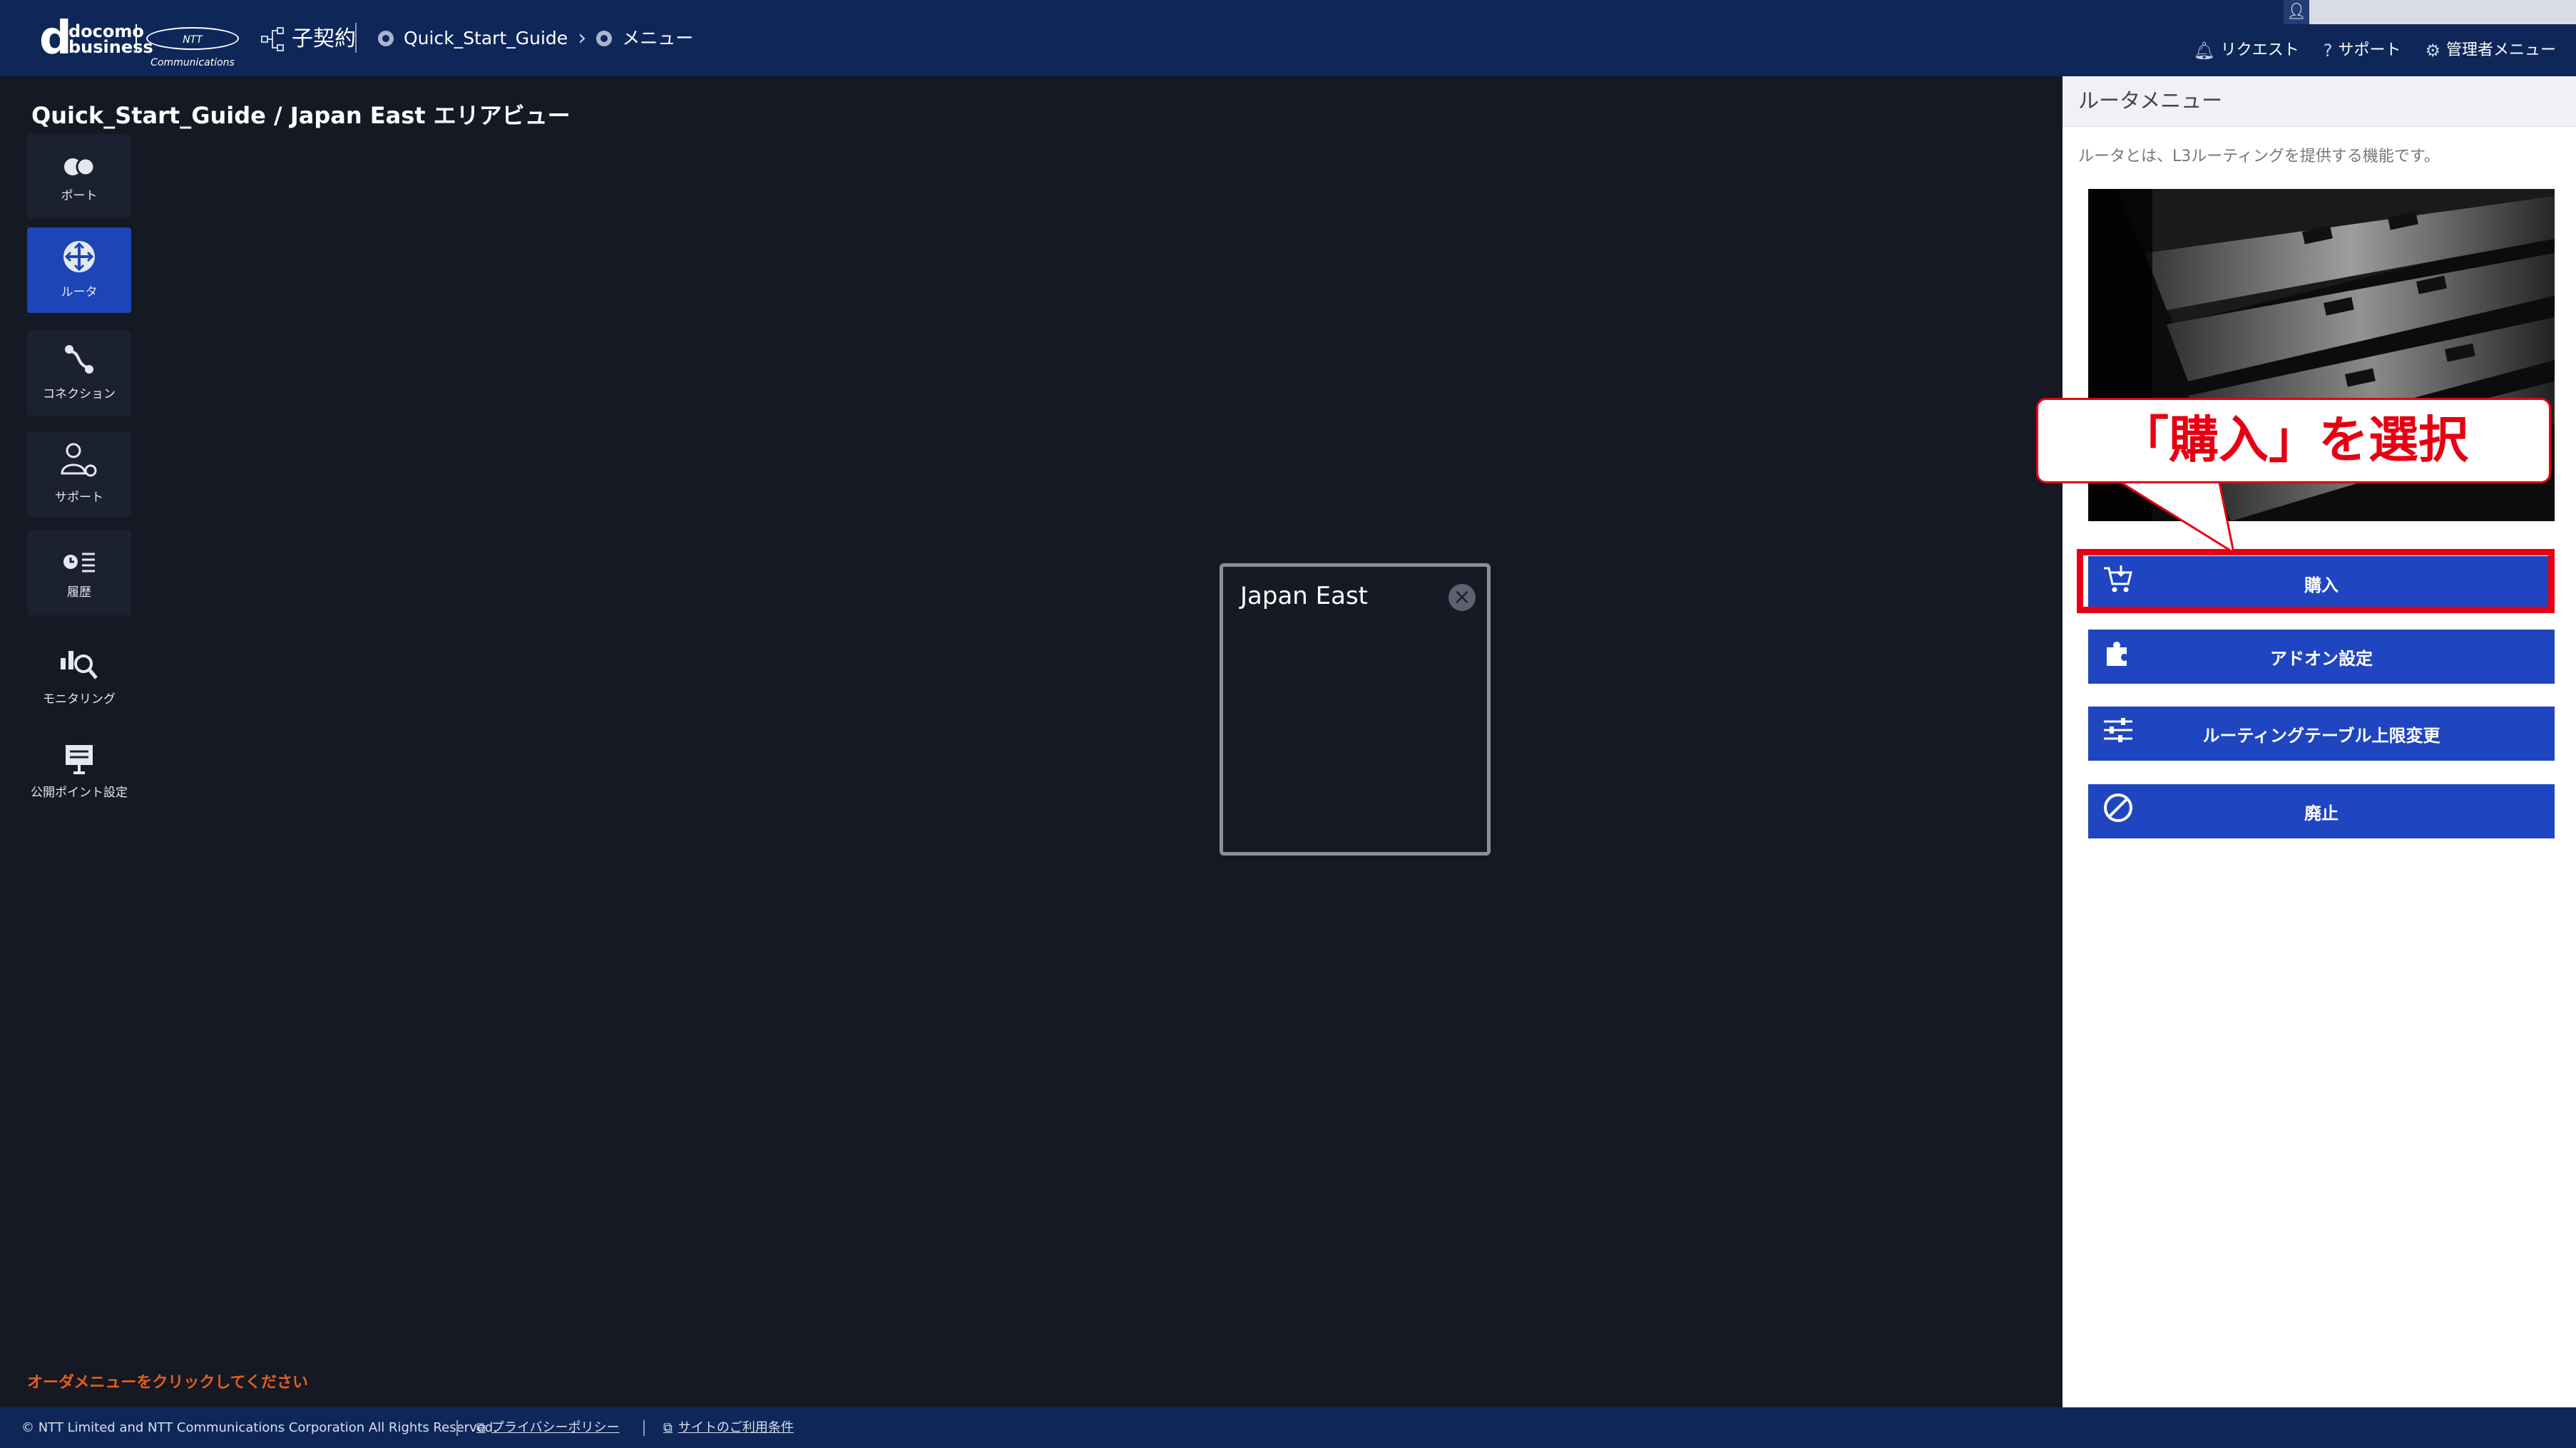 The height and width of the screenshot is (1448, 2576). What do you see at coordinates (324, 38) in the screenshot?
I see `contract-label: 子契約` at bounding box center [324, 38].